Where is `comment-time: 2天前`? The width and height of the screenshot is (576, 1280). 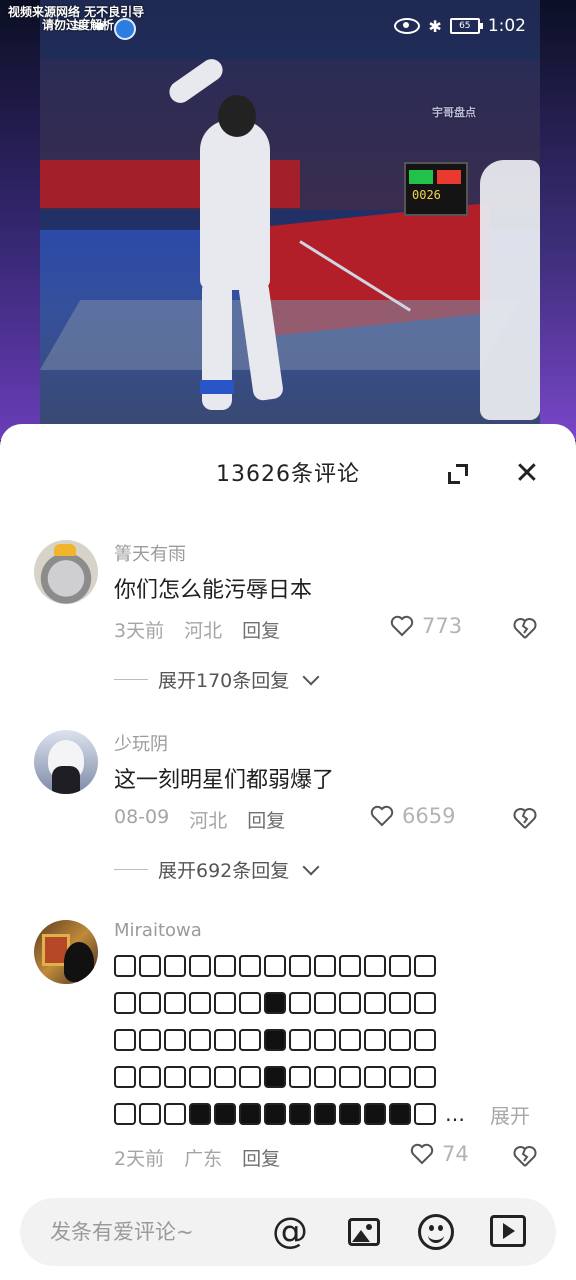 comment-time: 2天前 is located at coordinates (139, 1159).